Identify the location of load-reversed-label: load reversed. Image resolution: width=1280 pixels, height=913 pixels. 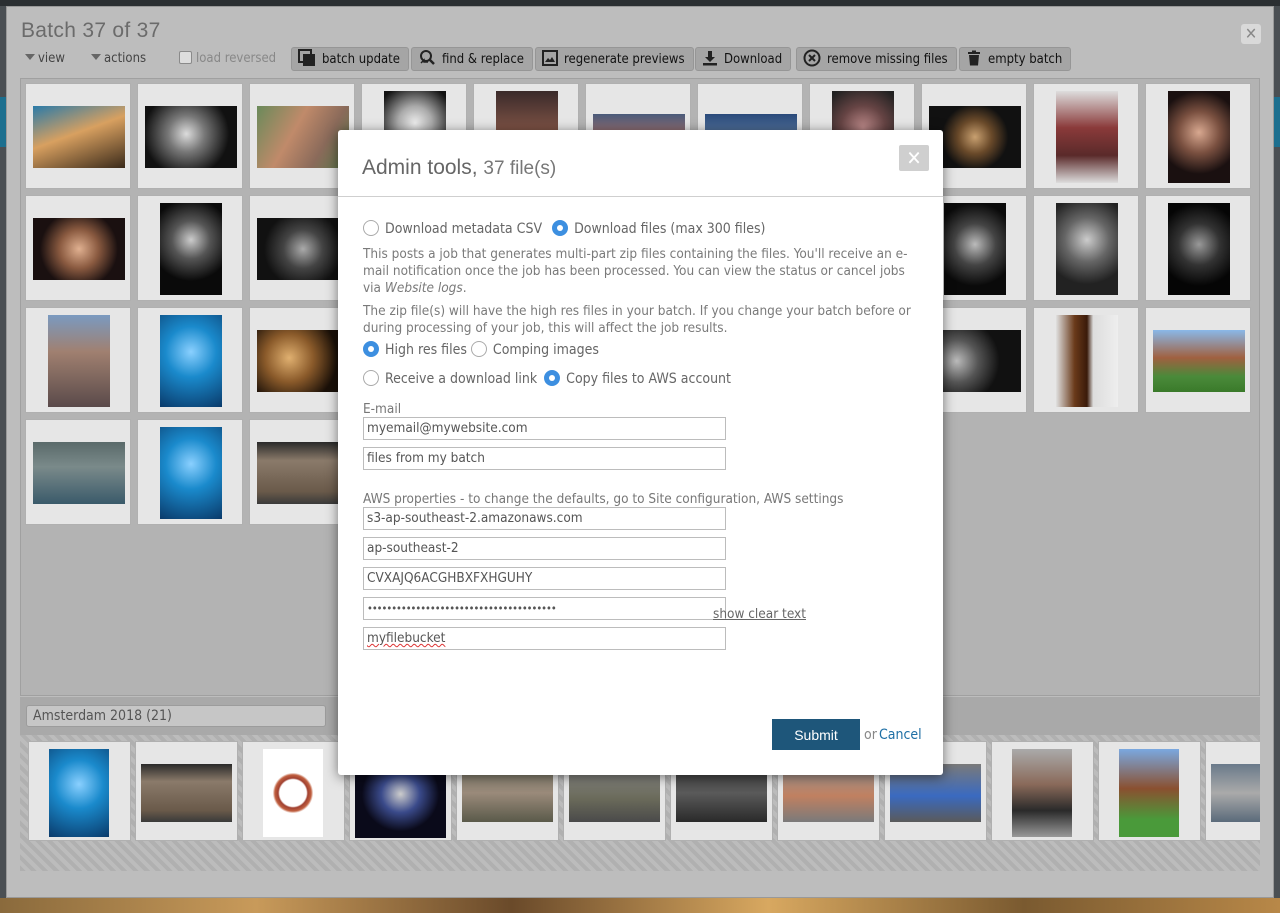
(236, 58).